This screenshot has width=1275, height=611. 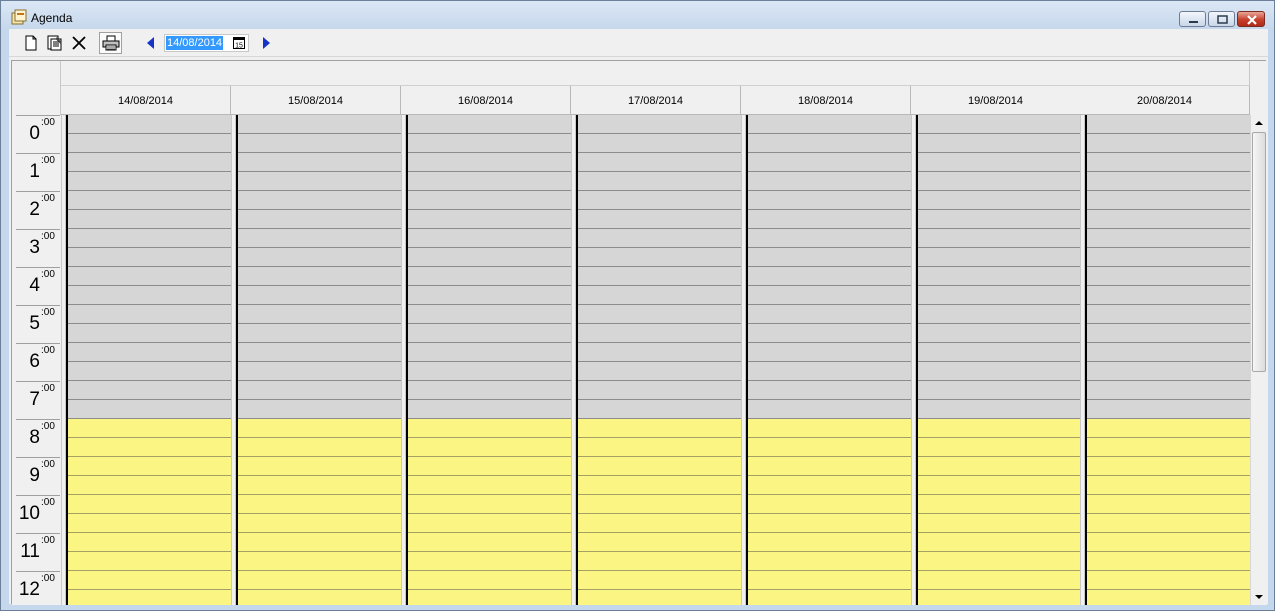 I want to click on header-corner, so click(x=36, y=88).